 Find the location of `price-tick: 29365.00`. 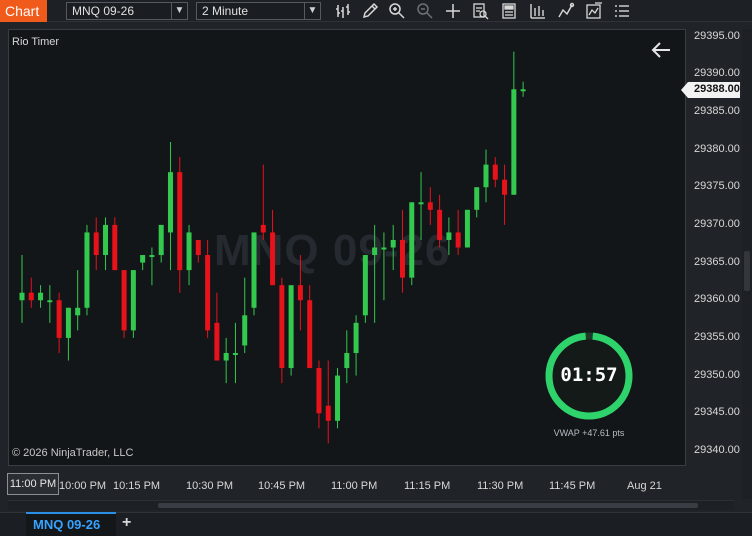

price-tick: 29365.00 is located at coordinates (717, 261).